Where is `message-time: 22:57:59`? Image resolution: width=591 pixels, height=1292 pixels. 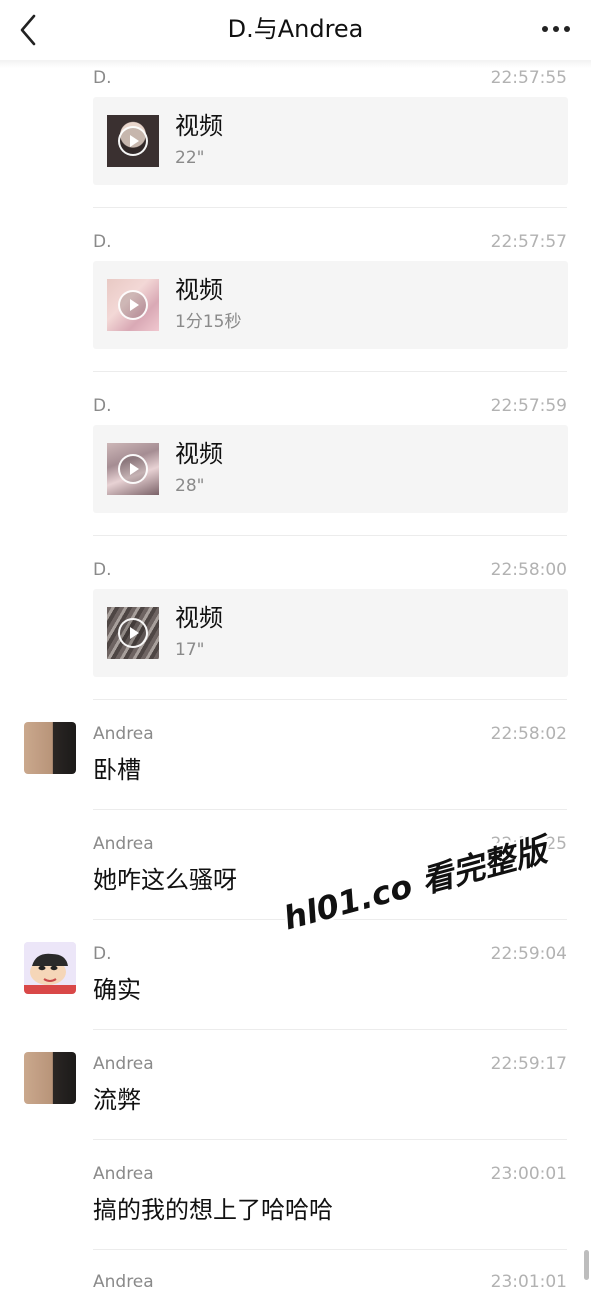
message-time: 22:57:59 is located at coordinates (528, 406).